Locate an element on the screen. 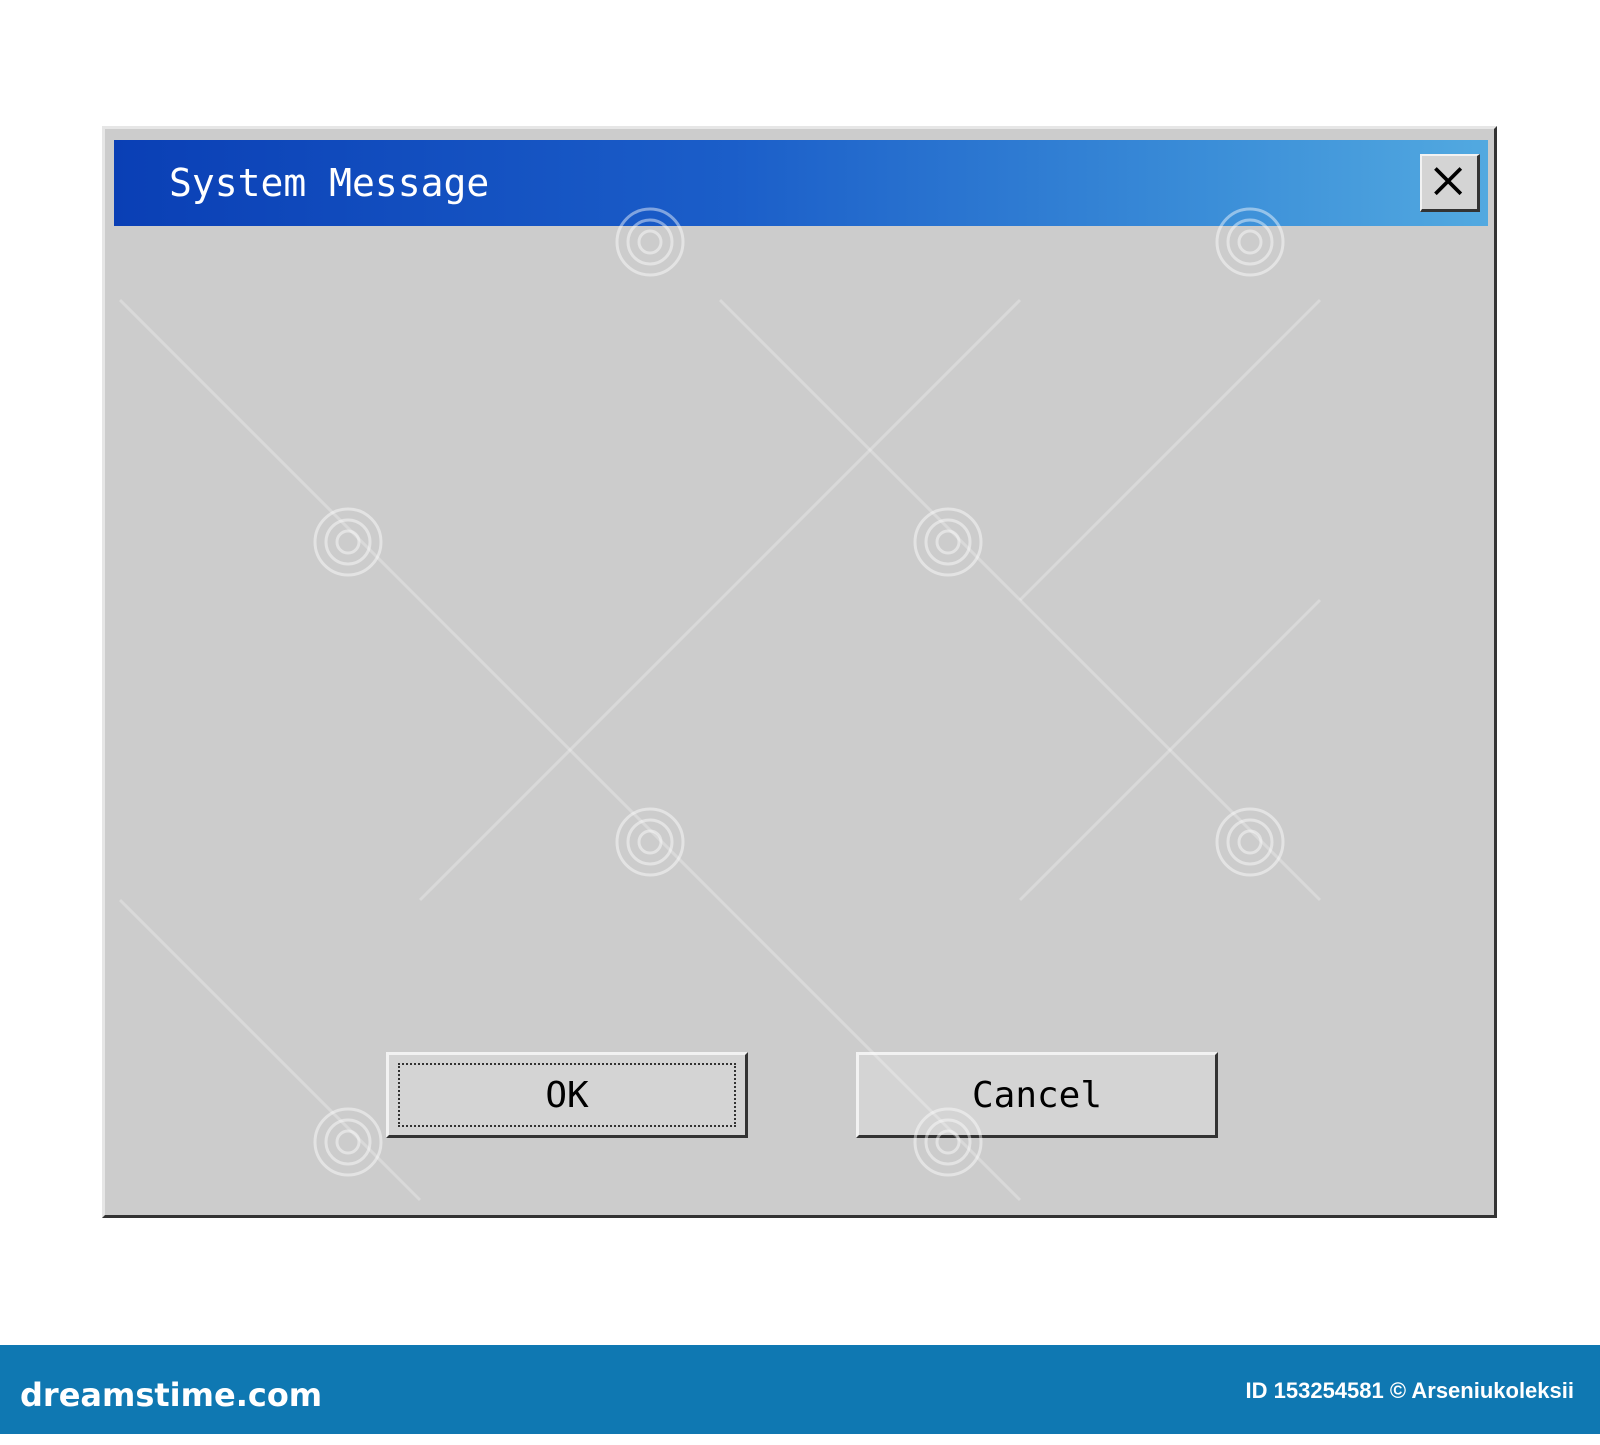  close-button is located at coordinates (1450, 183).